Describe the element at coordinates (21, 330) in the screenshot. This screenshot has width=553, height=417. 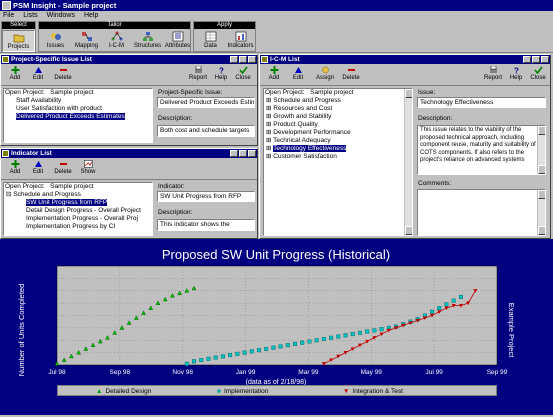
I see `y-axis-label-text: Number of Units Completed` at that location.